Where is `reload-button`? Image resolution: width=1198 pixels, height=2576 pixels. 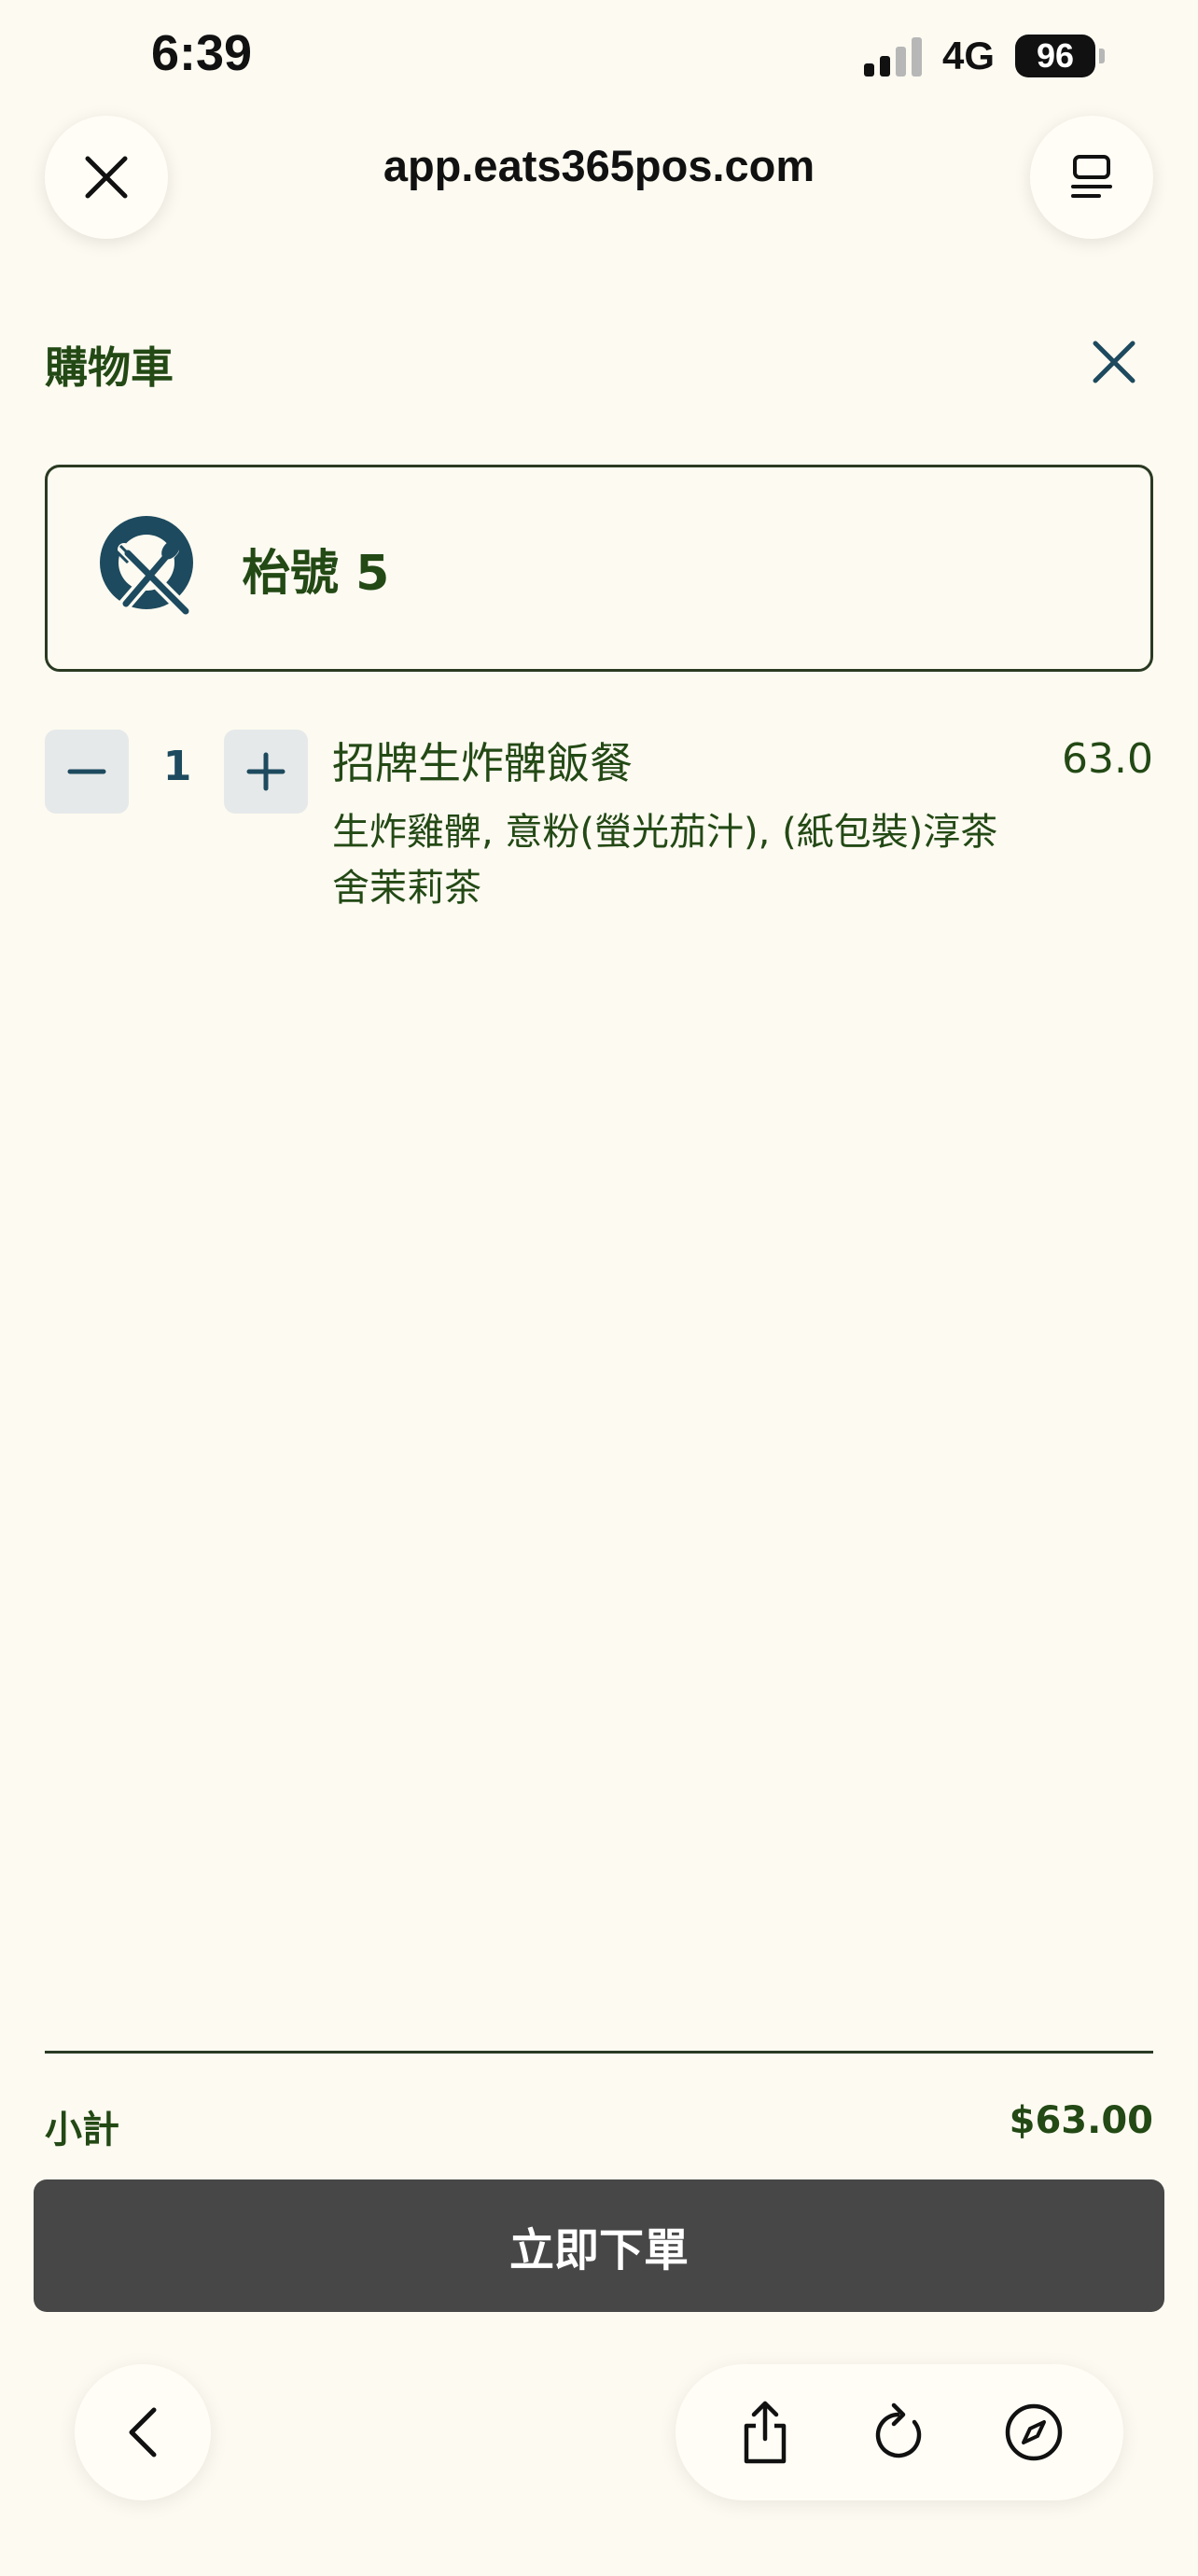
reload-button is located at coordinates (899, 2432).